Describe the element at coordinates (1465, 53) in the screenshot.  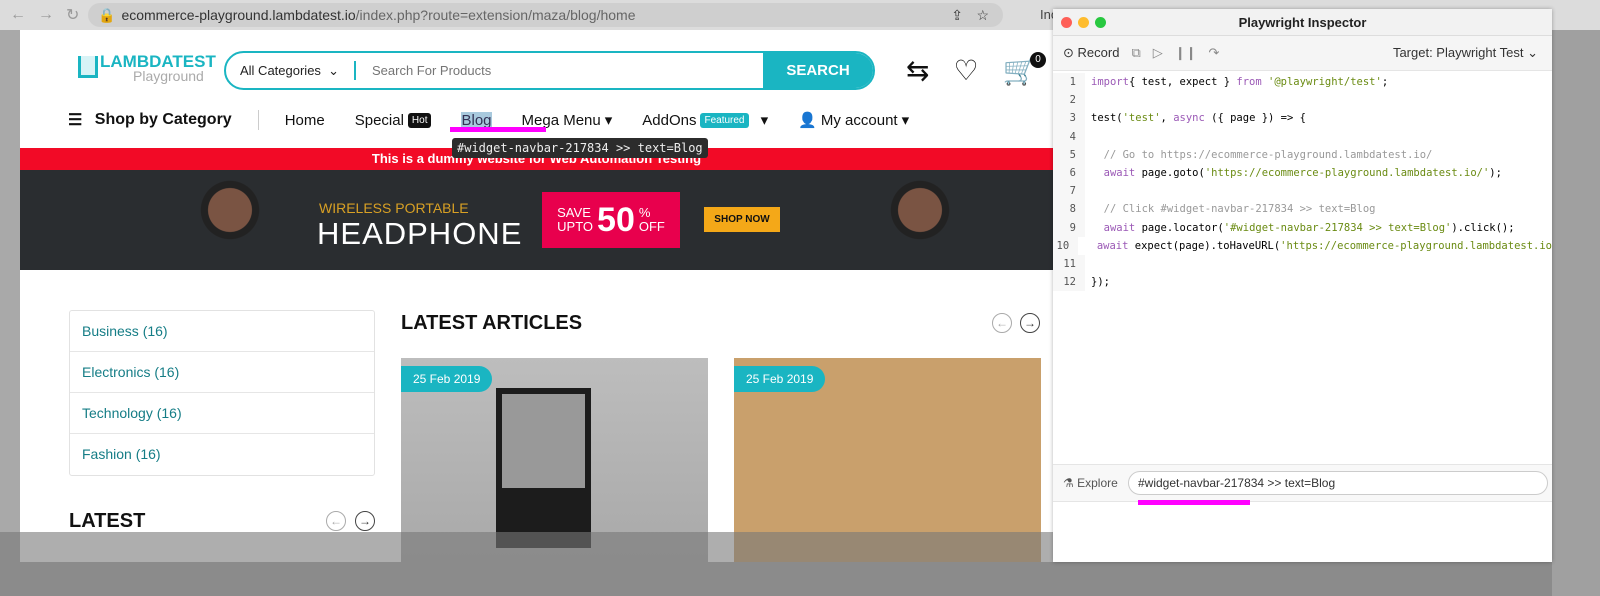
I see `target-select: Target: Playwright Test ⌄` at that location.